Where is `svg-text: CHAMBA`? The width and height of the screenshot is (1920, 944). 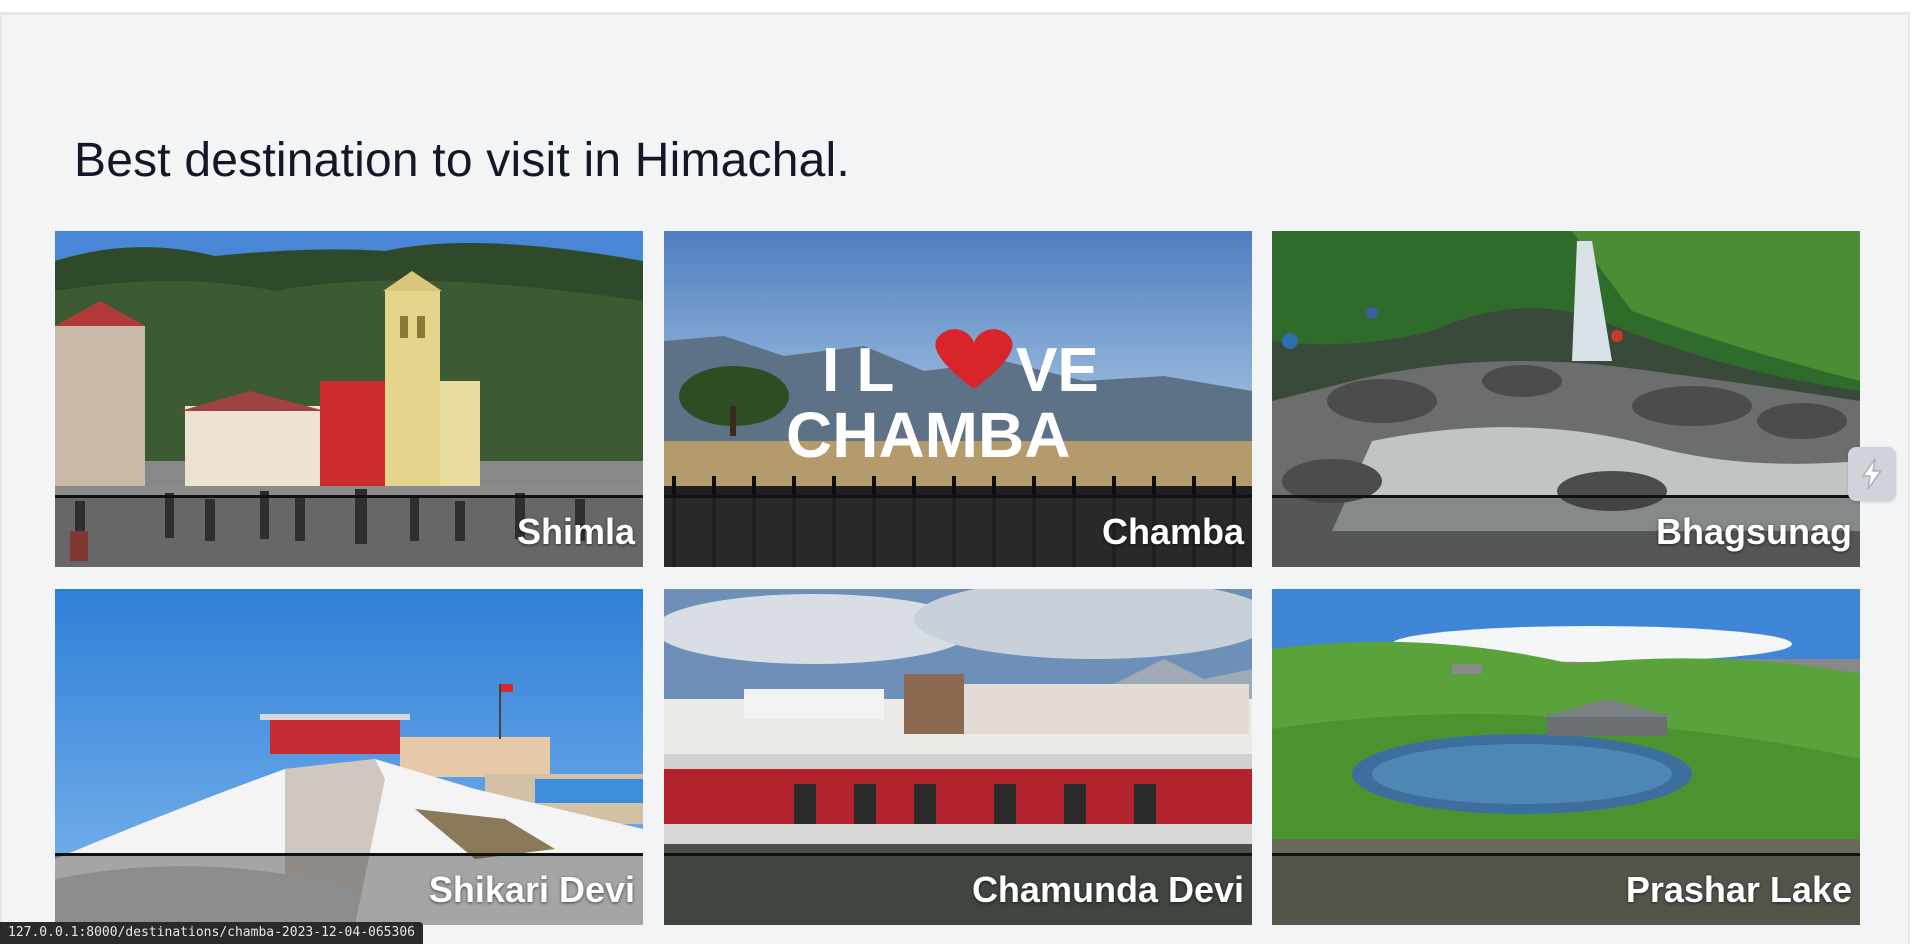
svg-text: CHAMBA is located at coordinates (928, 435).